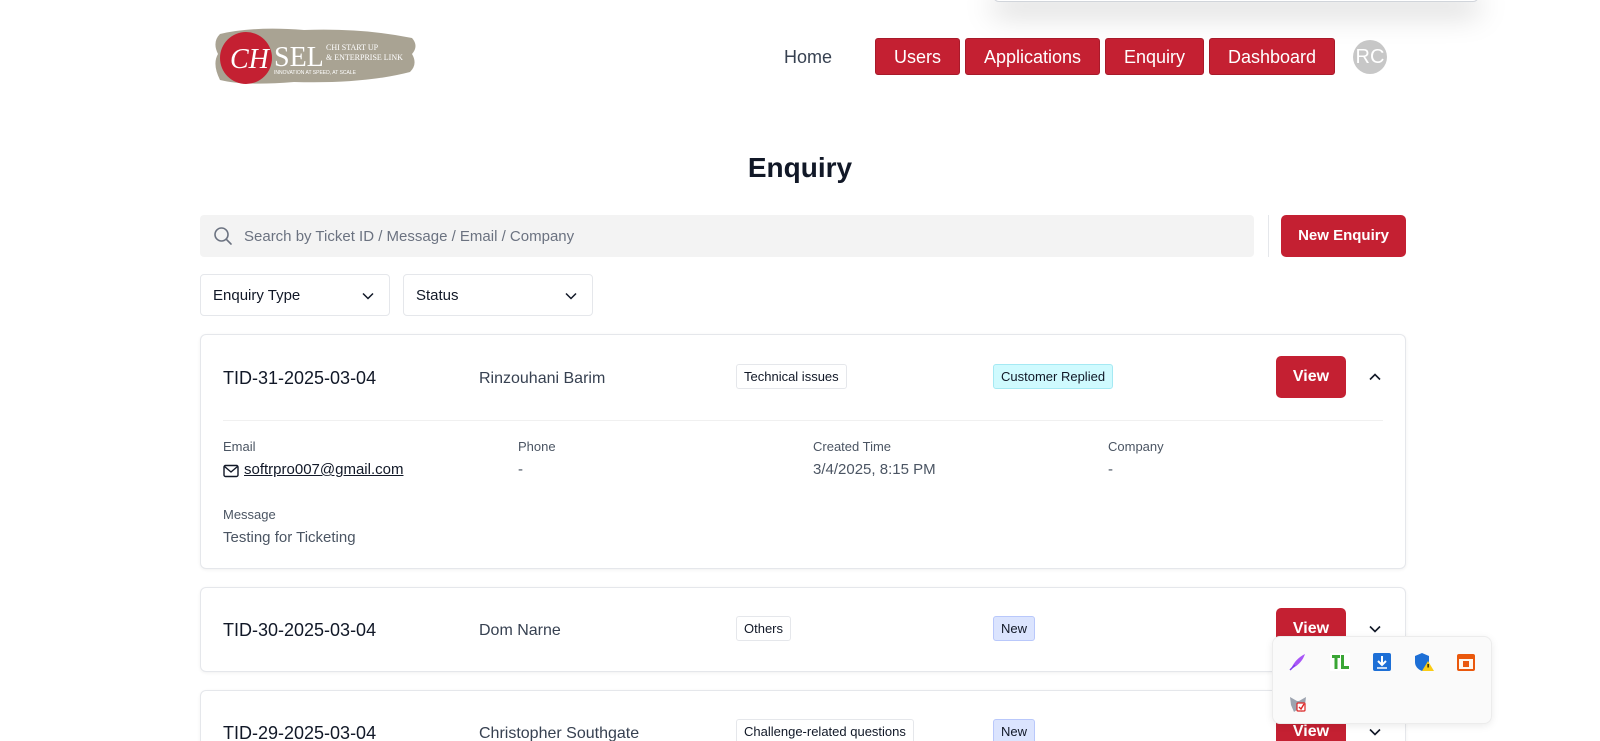 The height and width of the screenshot is (741, 1600). What do you see at coordinates (852, 446) in the screenshot?
I see `created-time-label: Created Time` at bounding box center [852, 446].